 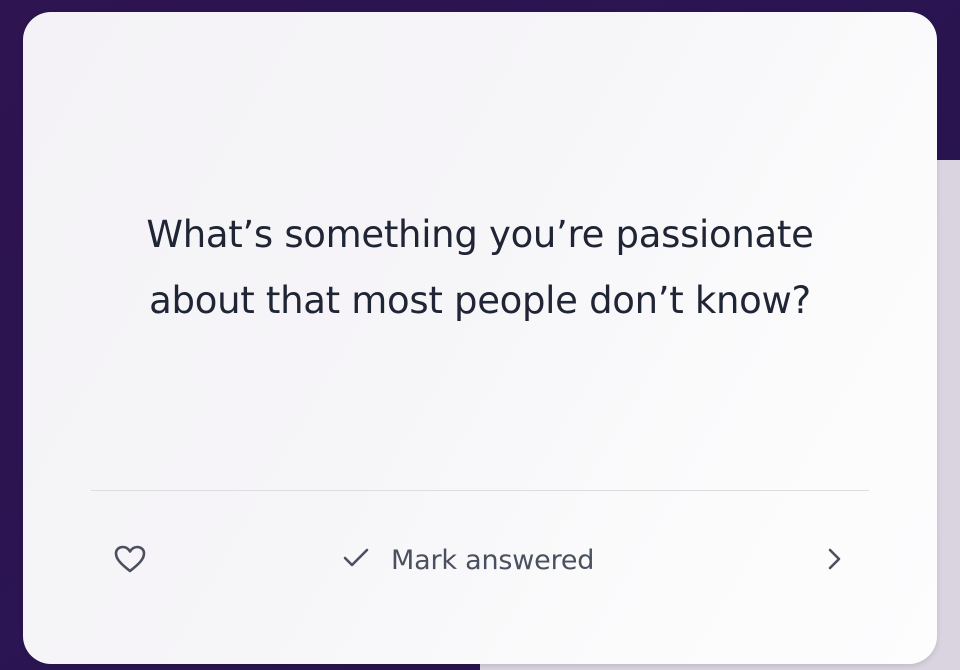 I want to click on card-divider, so click(x=480, y=490).